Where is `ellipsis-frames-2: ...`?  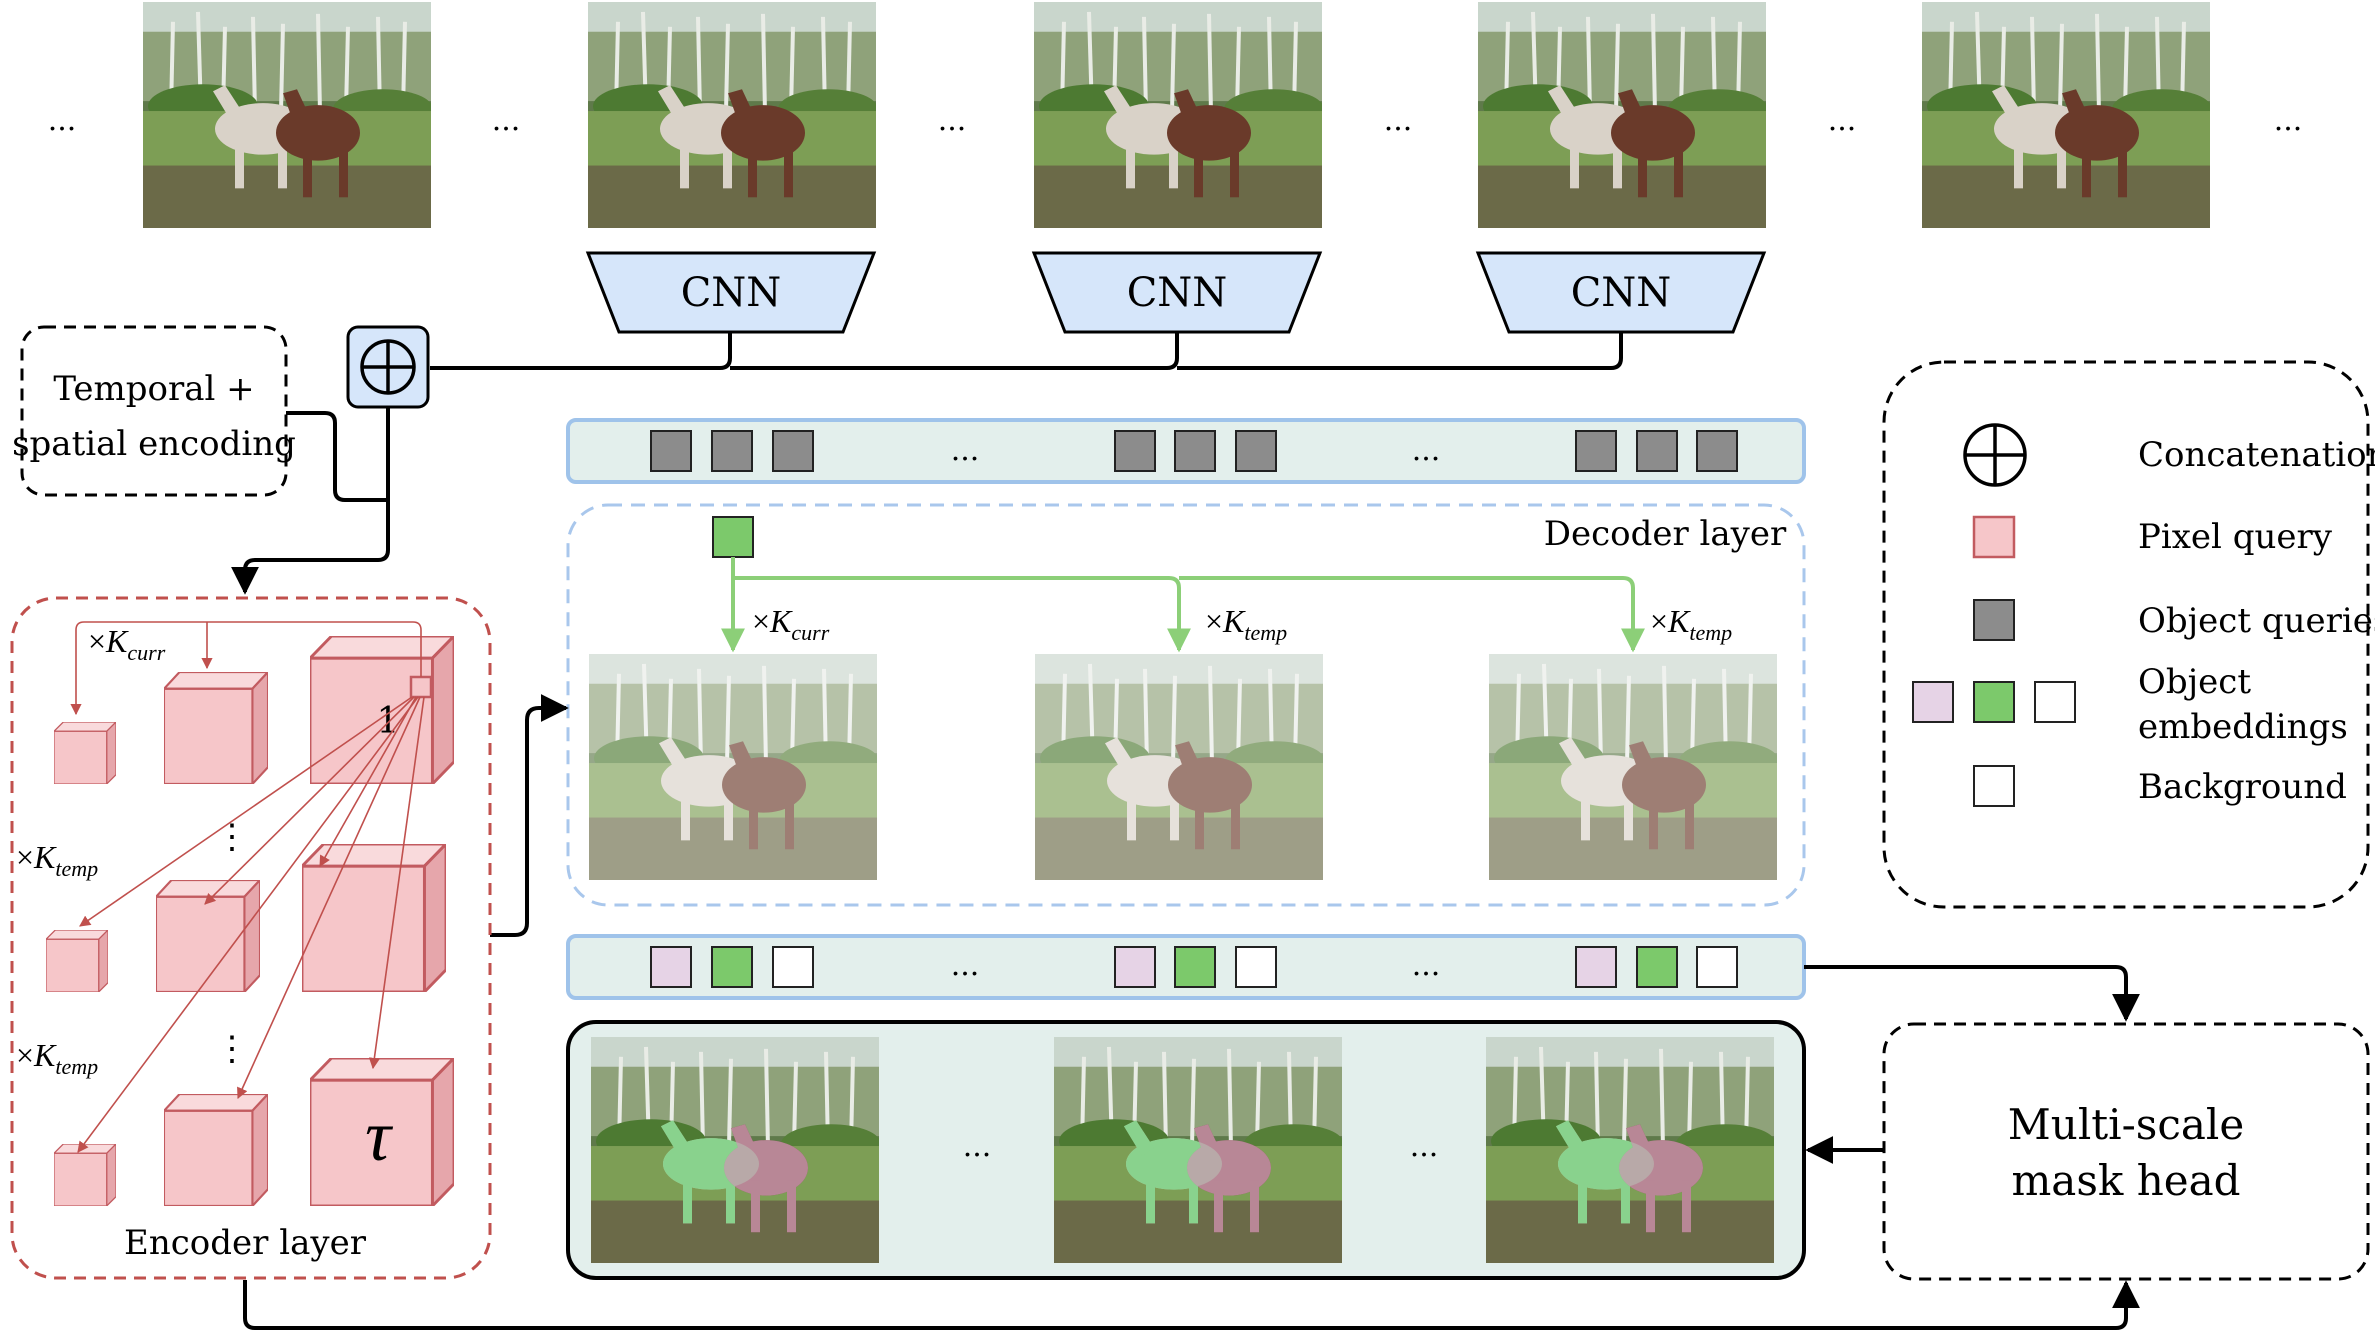 ellipsis-frames-2: ... is located at coordinates (506, 120).